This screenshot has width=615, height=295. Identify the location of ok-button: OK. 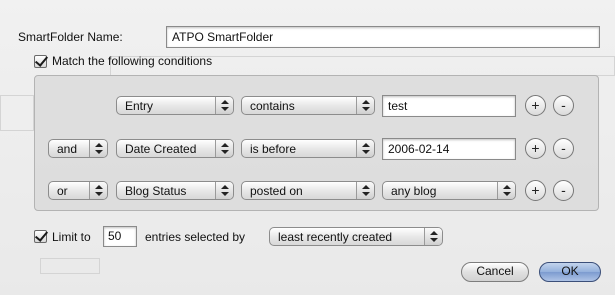
(570, 272).